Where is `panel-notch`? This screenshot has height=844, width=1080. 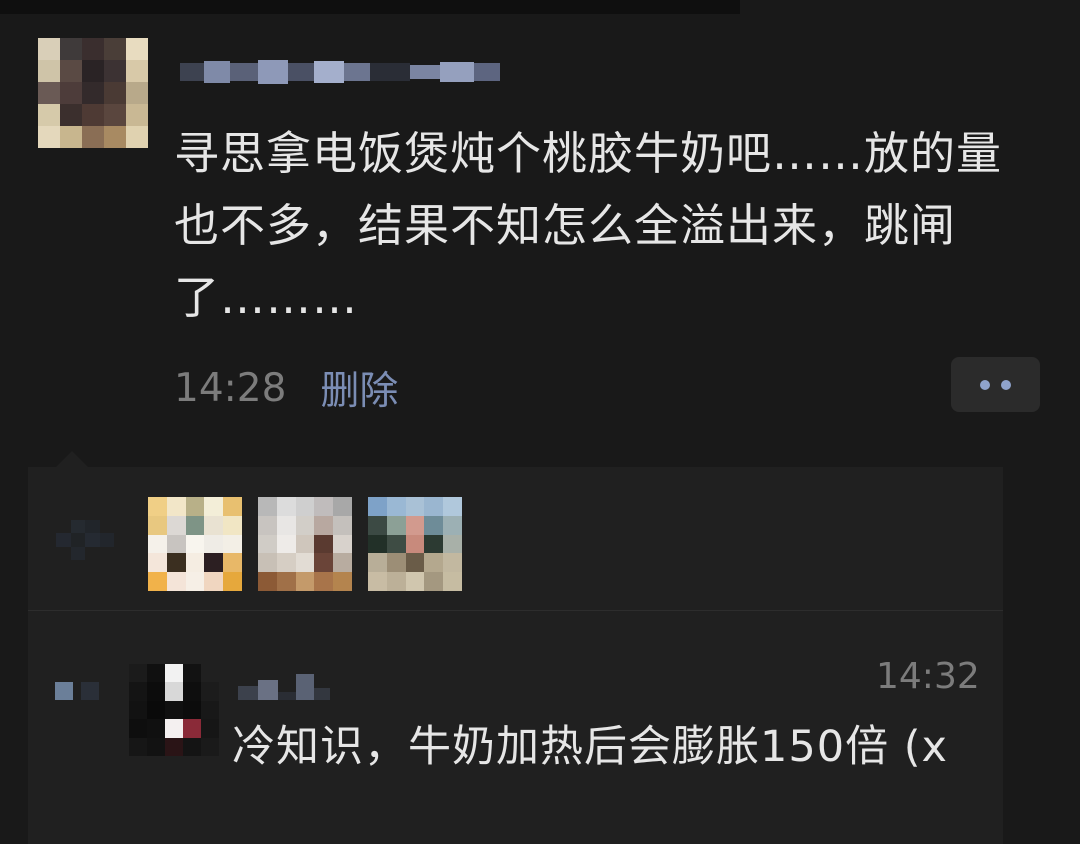 panel-notch is located at coordinates (72, 459).